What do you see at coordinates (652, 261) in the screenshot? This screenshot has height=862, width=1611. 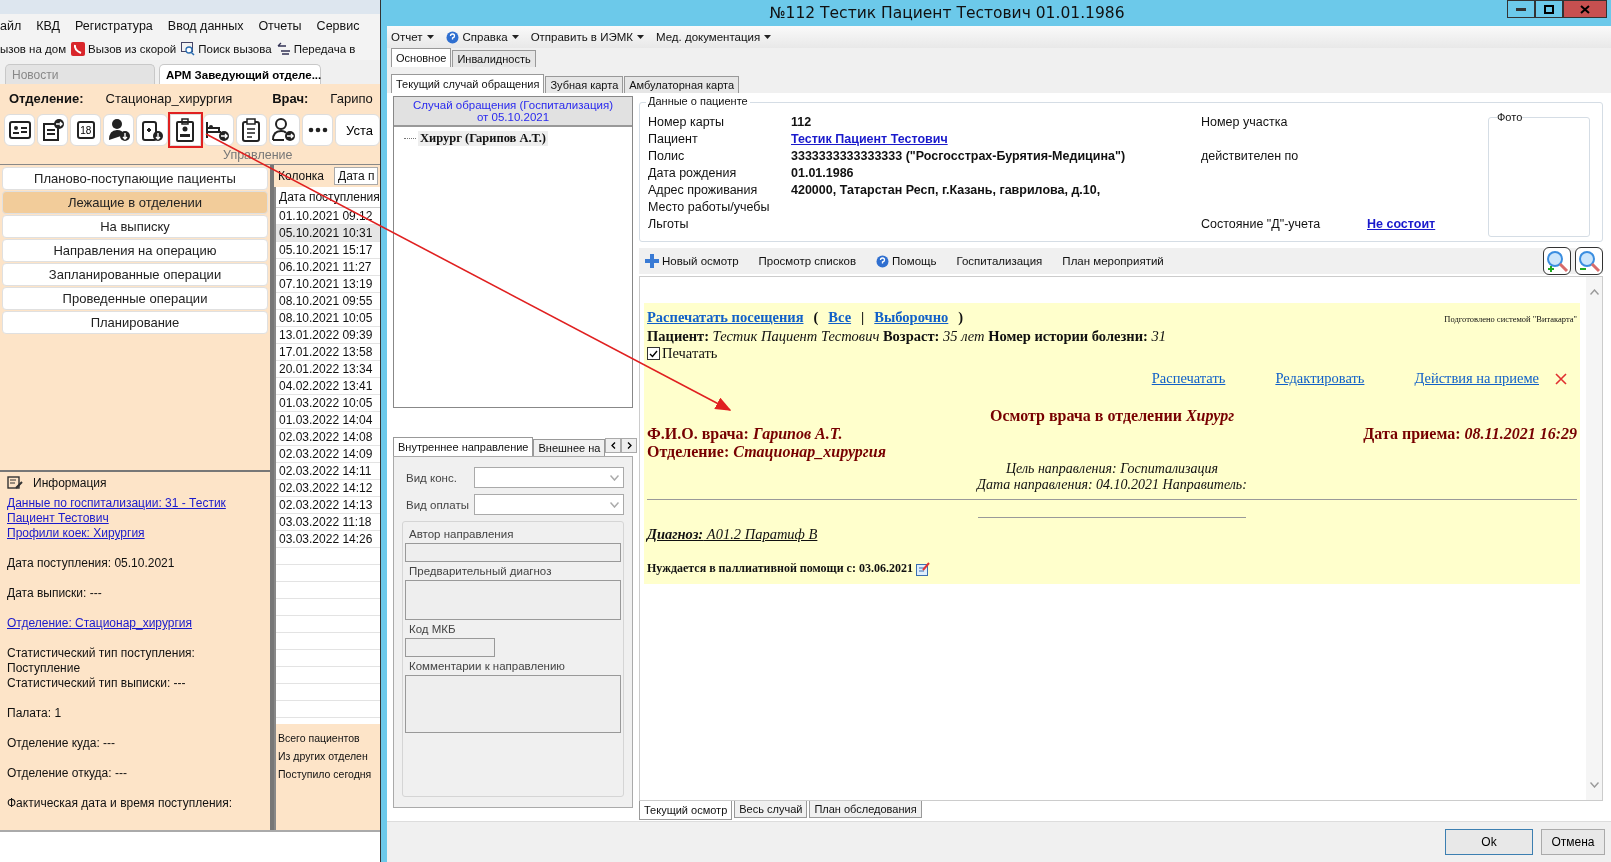 I see `plus-icon` at bounding box center [652, 261].